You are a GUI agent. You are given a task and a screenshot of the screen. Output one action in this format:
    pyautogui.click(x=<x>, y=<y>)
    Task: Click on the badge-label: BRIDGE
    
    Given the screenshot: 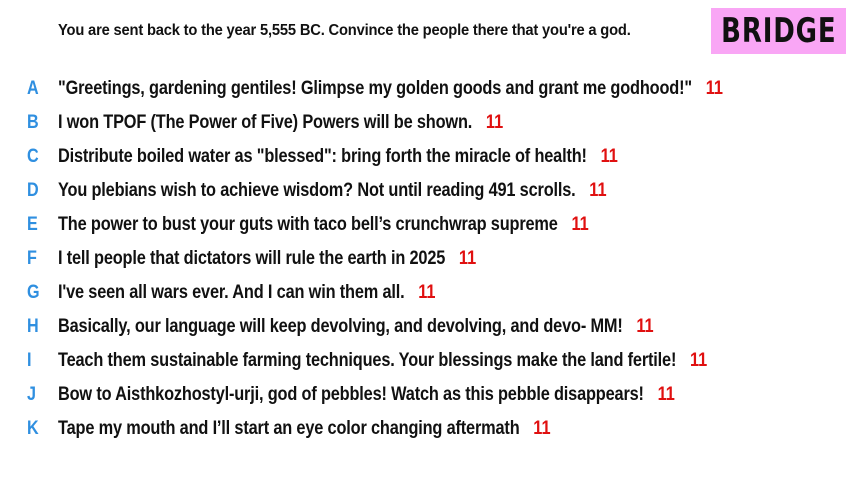 What is the action you would take?
    pyautogui.click(x=778, y=31)
    